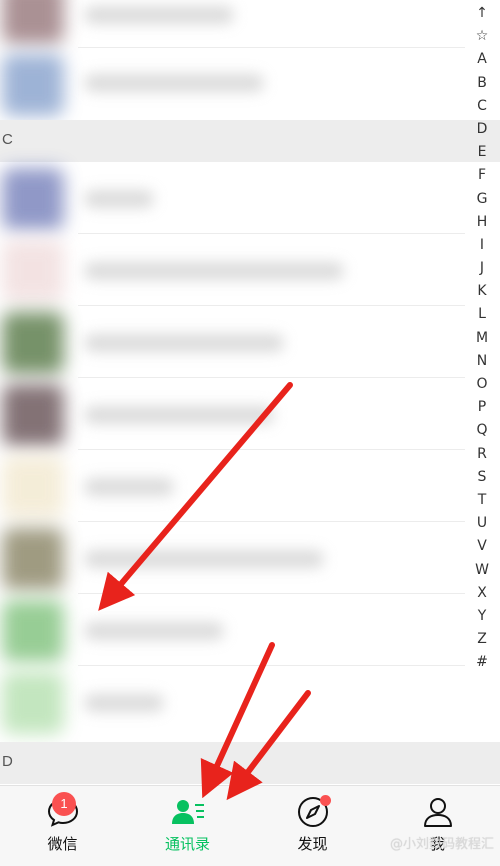  What do you see at coordinates (482, 268) in the screenshot?
I see `index-letter: J` at bounding box center [482, 268].